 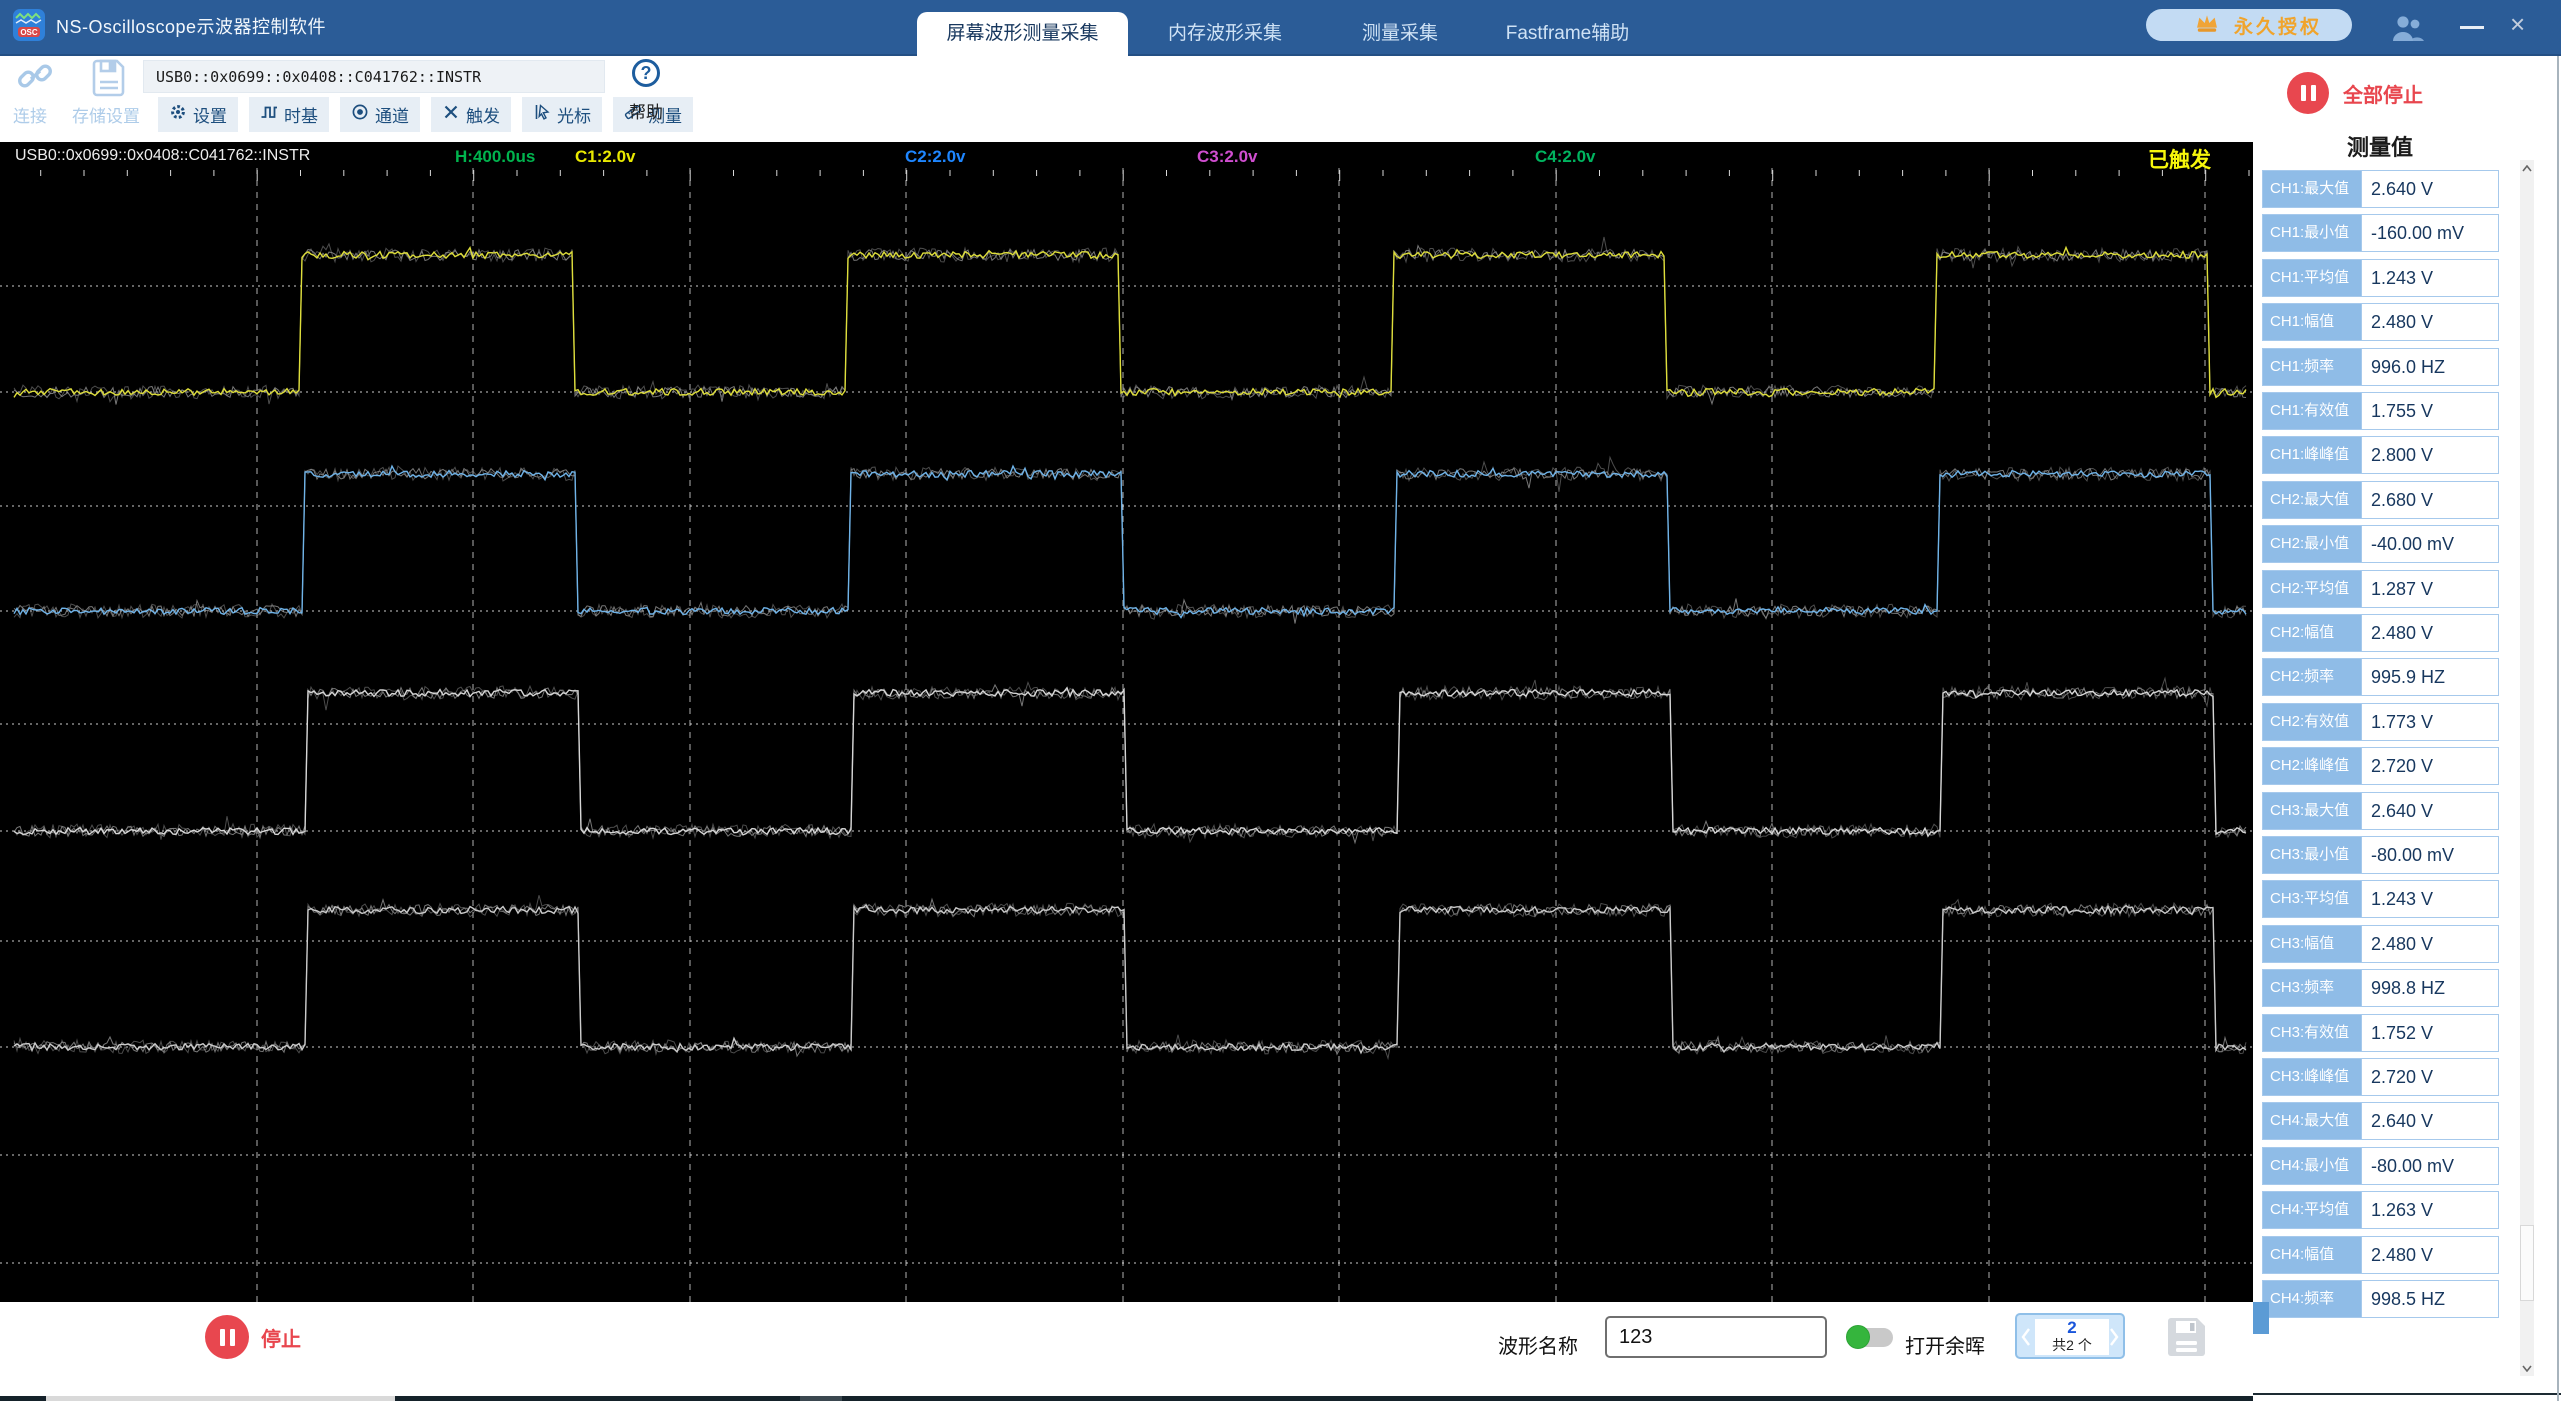 I want to click on trigger-icon, so click(x=451, y=114).